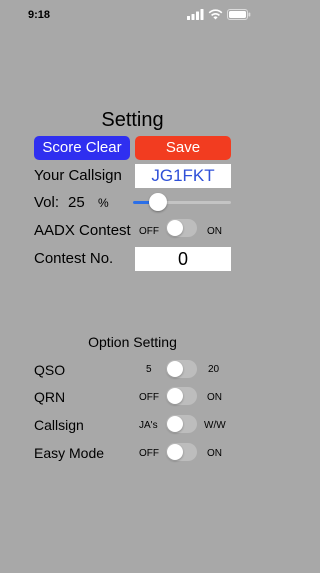  Describe the element at coordinates (149, 369) in the screenshot. I see `qso-left-label: 5` at that location.